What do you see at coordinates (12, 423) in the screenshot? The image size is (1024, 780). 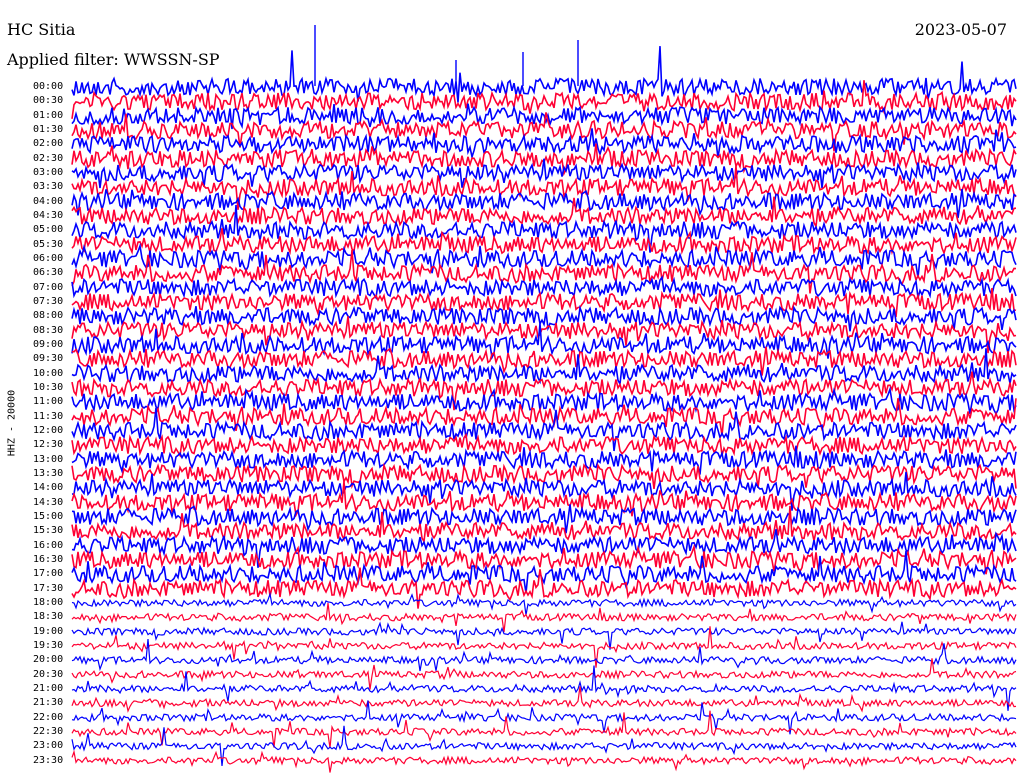 I see `channel-axis-label: HHZ - 20000` at bounding box center [12, 423].